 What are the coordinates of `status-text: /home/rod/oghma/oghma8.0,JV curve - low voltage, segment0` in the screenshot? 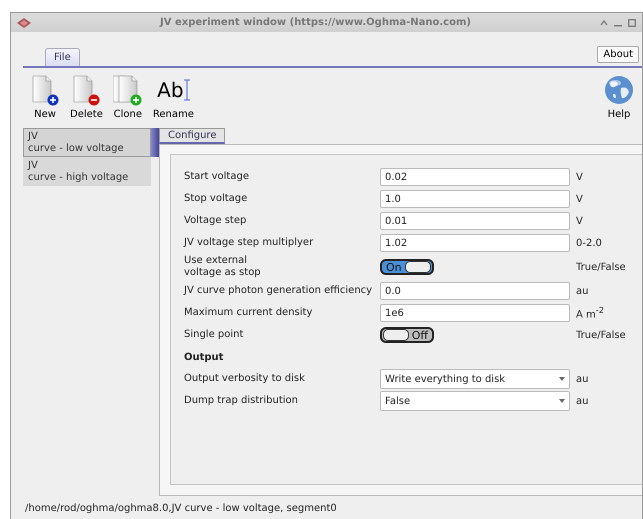 It's located at (181, 508).